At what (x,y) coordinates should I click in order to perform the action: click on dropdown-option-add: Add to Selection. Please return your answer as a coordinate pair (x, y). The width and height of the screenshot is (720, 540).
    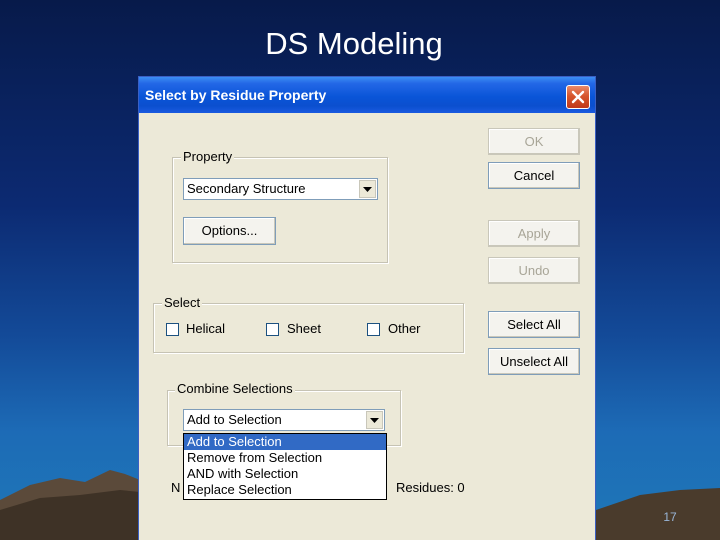
    Looking at the image, I should click on (285, 442).